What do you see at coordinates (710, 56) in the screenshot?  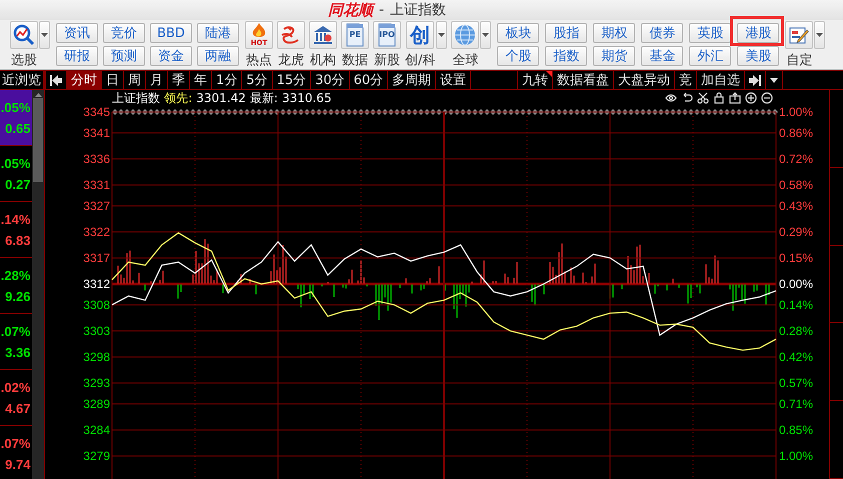 I see `toolbar-button: 外汇` at bounding box center [710, 56].